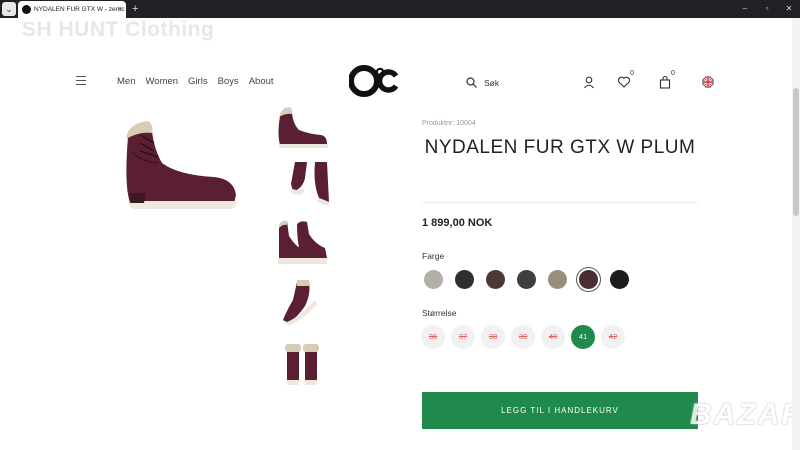  What do you see at coordinates (557, 279) in the screenshot?
I see `color-swatch-taupe` at bounding box center [557, 279].